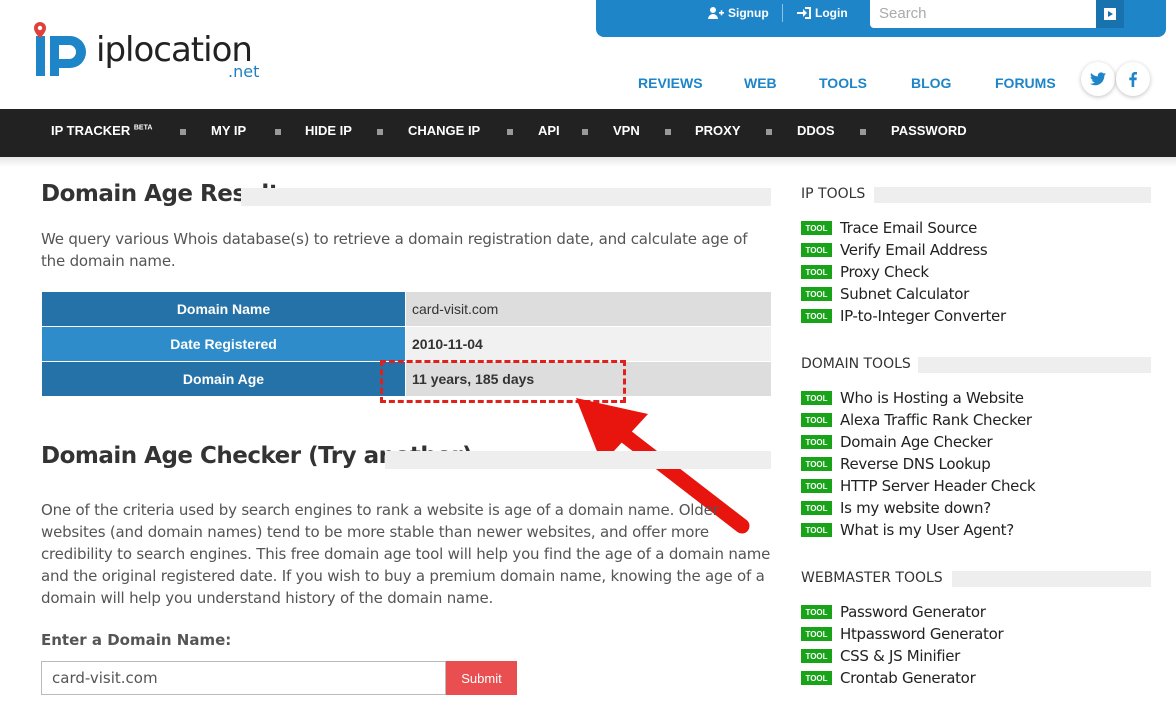 The height and width of the screenshot is (710, 1176). Describe the element at coordinates (816, 130) in the screenshot. I see `nav-ddos: DDOS` at that location.